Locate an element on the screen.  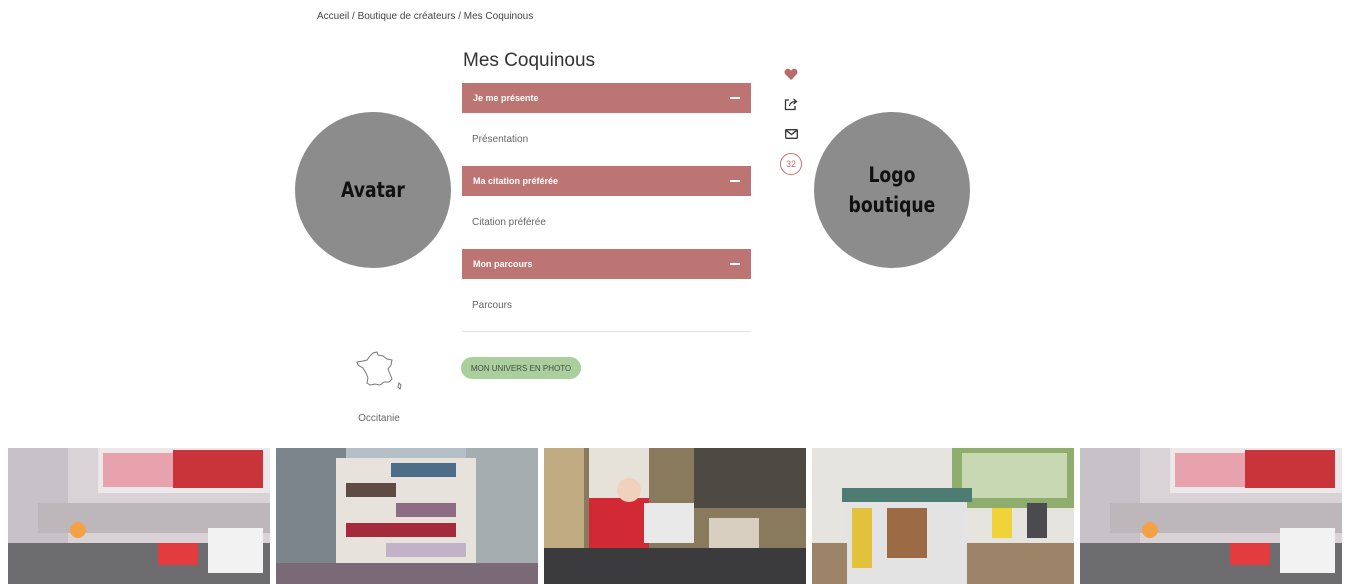
accordion-presentation: Je me présente Présentation is located at coordinates (606, 124).